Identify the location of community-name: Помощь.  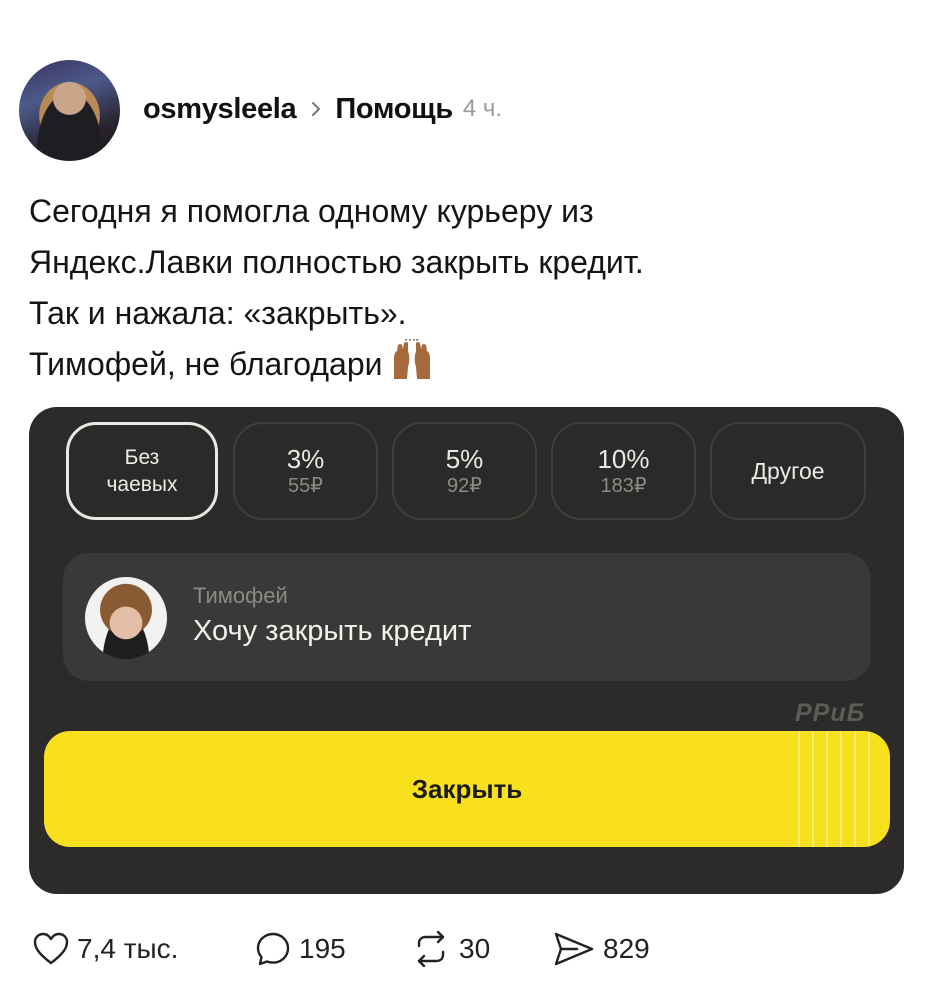
(394, 109).